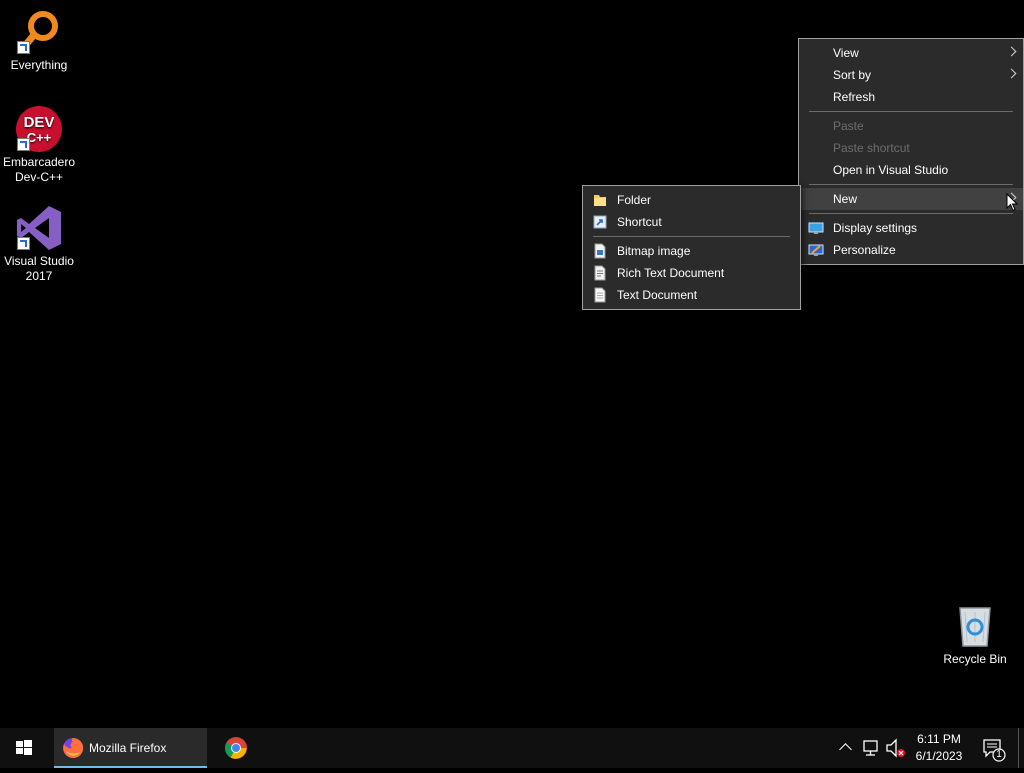 The height and width of the screenshot is (773, 1024). Describe the element at coordinates (999, 754) in the screenshot. I see `notification-count: 1` at that location.